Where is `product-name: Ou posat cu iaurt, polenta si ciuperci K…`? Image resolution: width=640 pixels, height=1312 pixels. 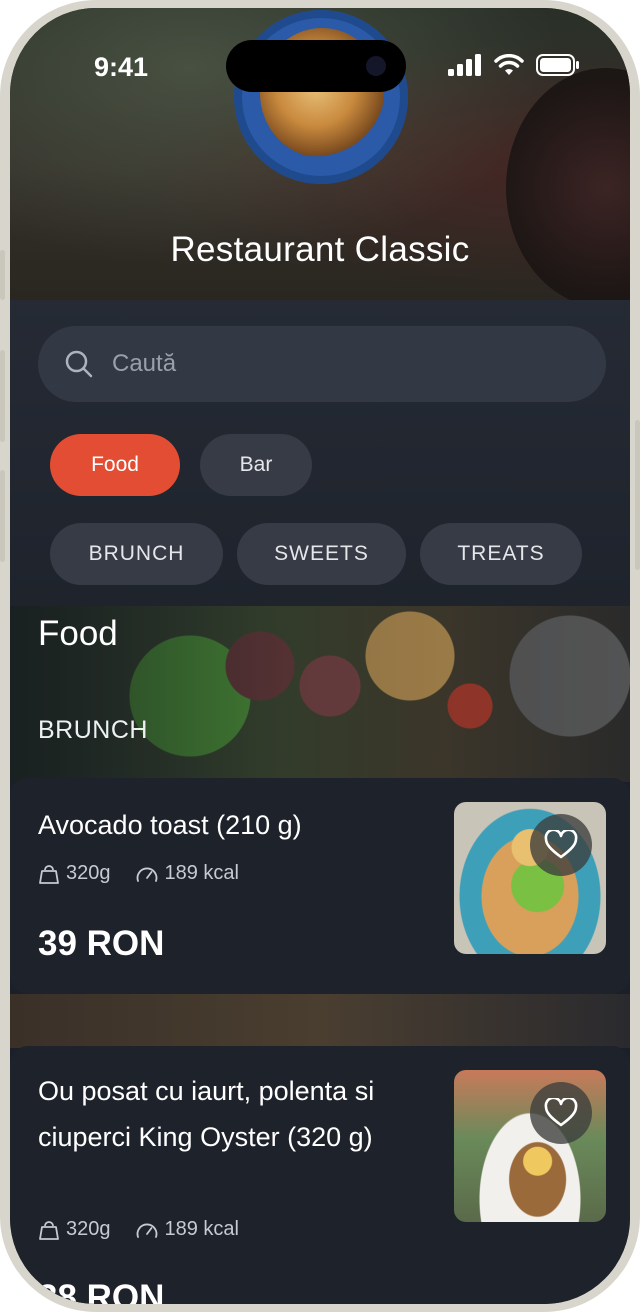 product-name: Ou posat cu iaurt, polenta si ciuperci K… is located at coordinates (206, 1114).